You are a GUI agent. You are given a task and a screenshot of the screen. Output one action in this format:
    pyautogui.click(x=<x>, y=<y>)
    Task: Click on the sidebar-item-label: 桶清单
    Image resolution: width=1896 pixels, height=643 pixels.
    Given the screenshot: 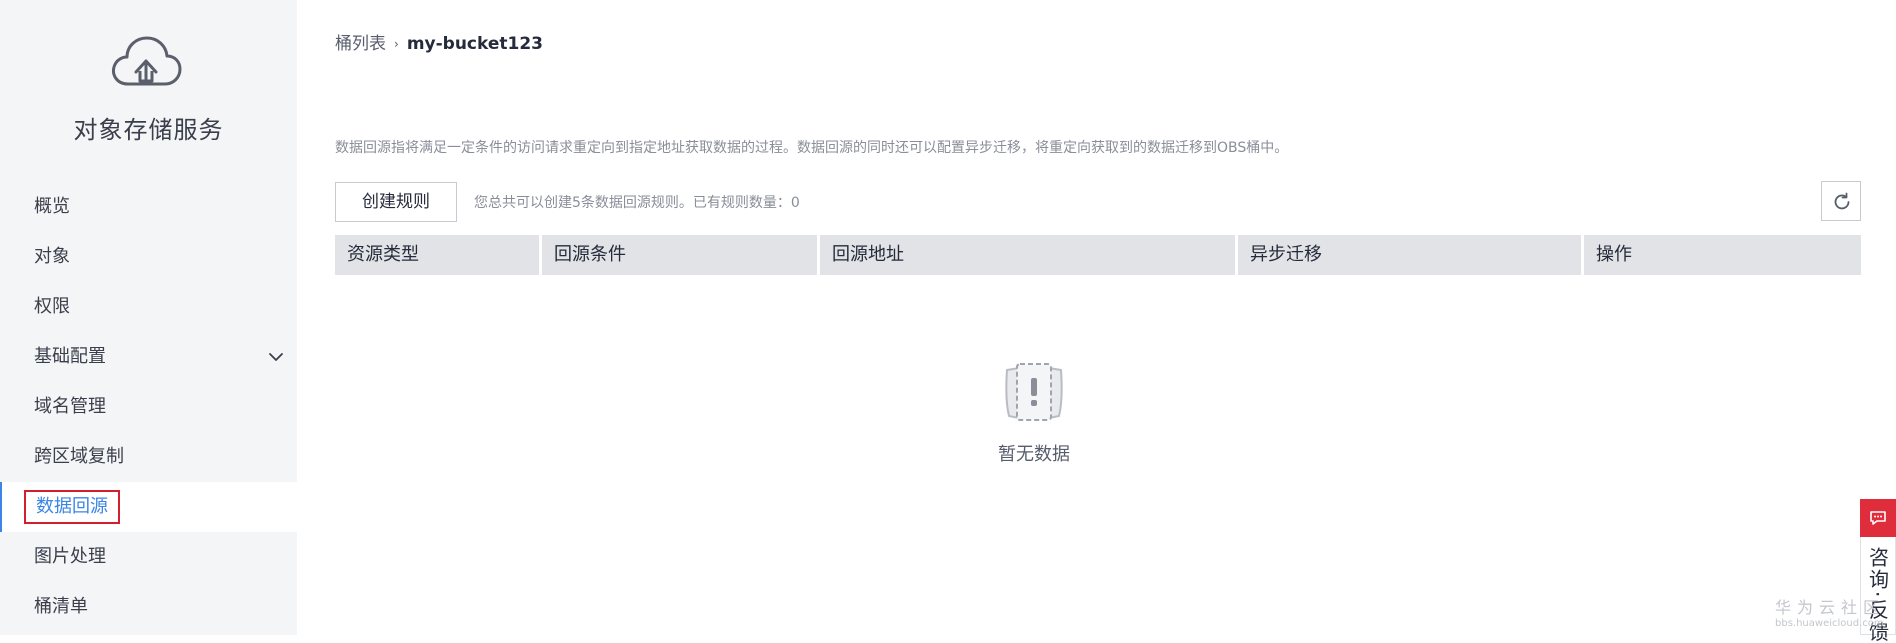 What is the action you would take?
    pyautogui.click(x=61, y=606)
    